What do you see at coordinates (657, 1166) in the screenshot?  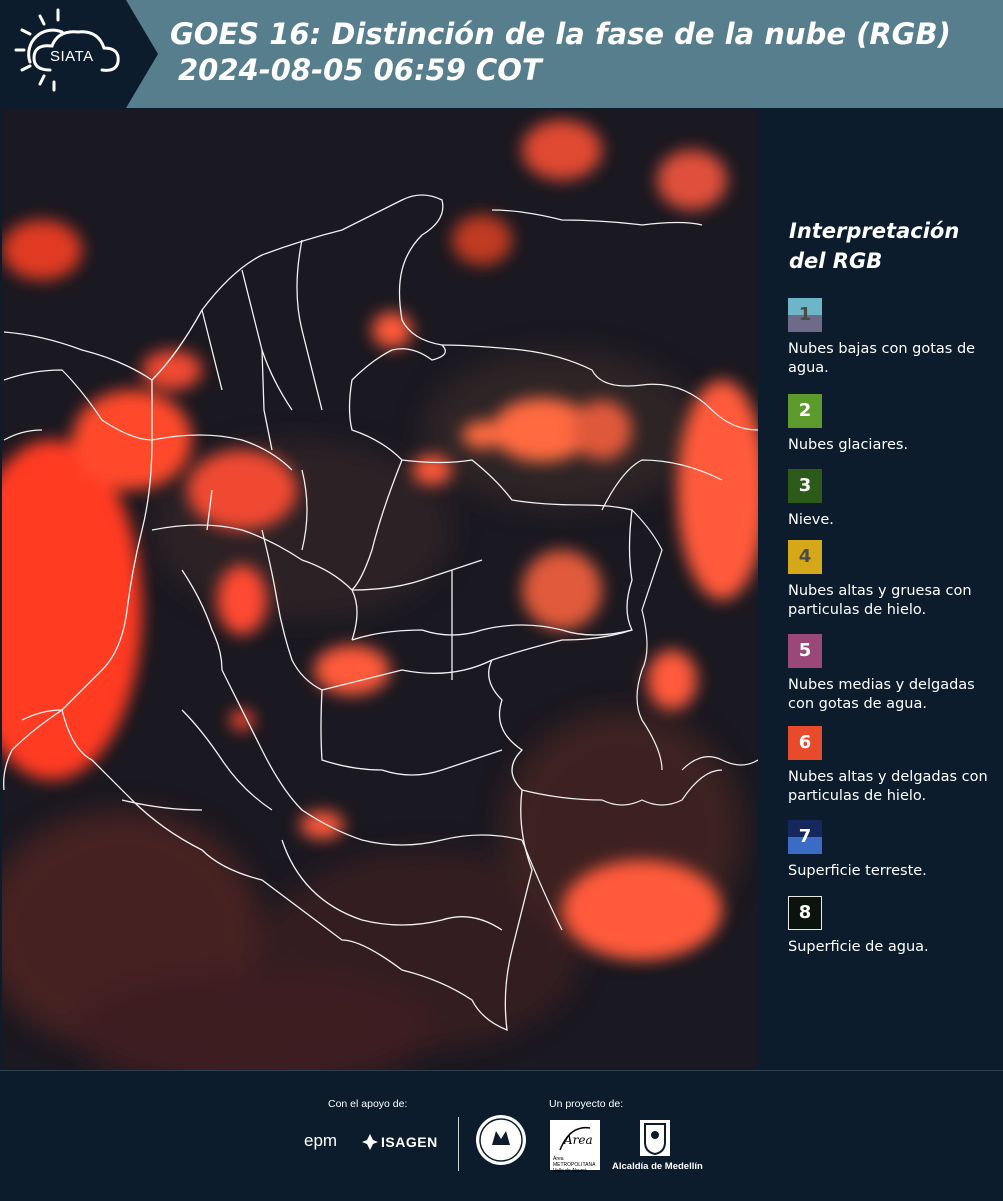 I see `alcaldia-medellin-label: Alcaldía de Medellín` at bounding box center [657, 1166].